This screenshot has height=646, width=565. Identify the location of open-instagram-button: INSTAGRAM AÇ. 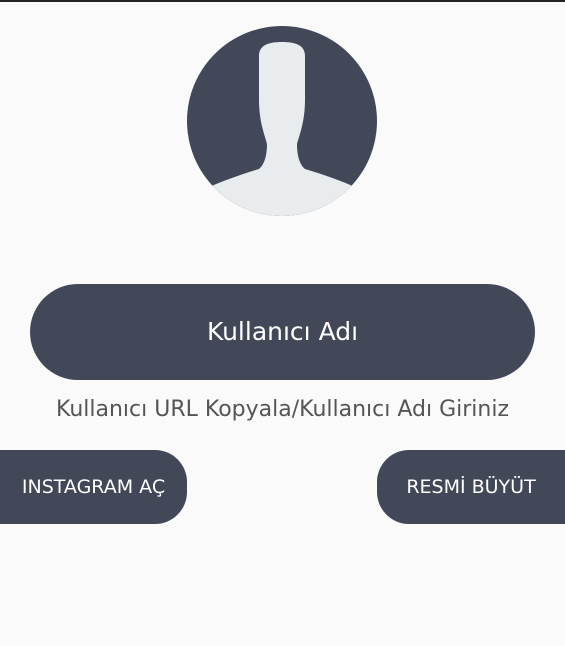
(93, 487).